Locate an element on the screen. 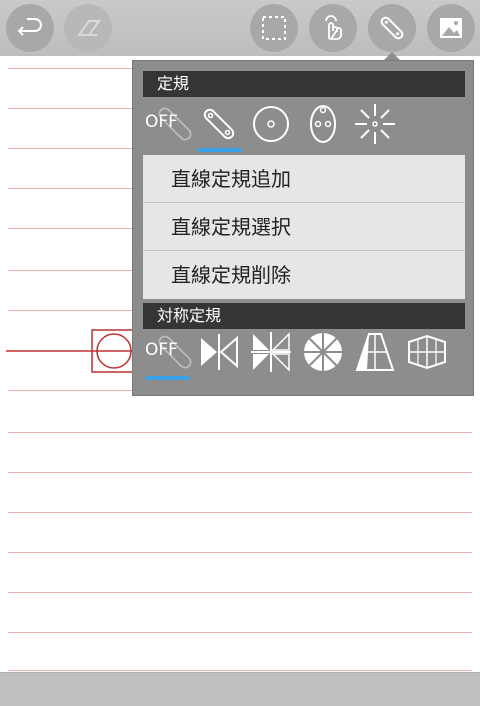 The height and width of the screenshot is (706, 480). ellipse-ruler-icon is located at coordinates (323, 124).